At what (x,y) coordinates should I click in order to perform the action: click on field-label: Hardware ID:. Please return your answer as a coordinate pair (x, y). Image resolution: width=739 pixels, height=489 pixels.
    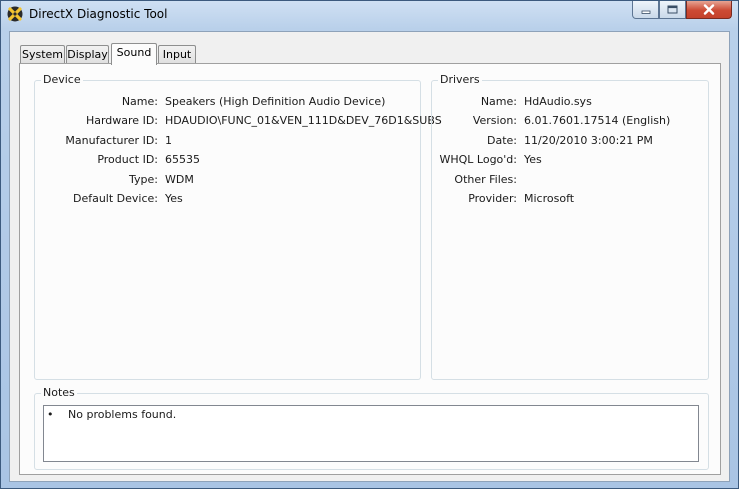
    Looking at the image, I should click on (121, 120).